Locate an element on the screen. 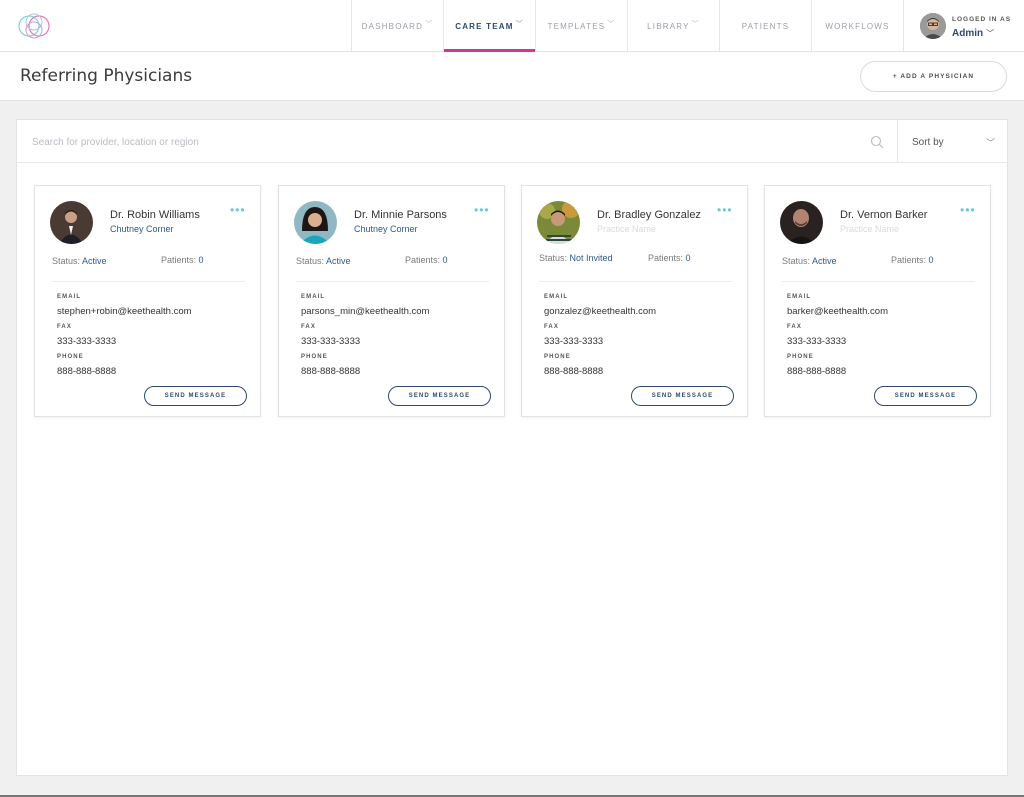 The height and width of the screenshot is (797, 1024). physician-name: Dr. Bradley Gonzalez is located at coordinates (649, 215).